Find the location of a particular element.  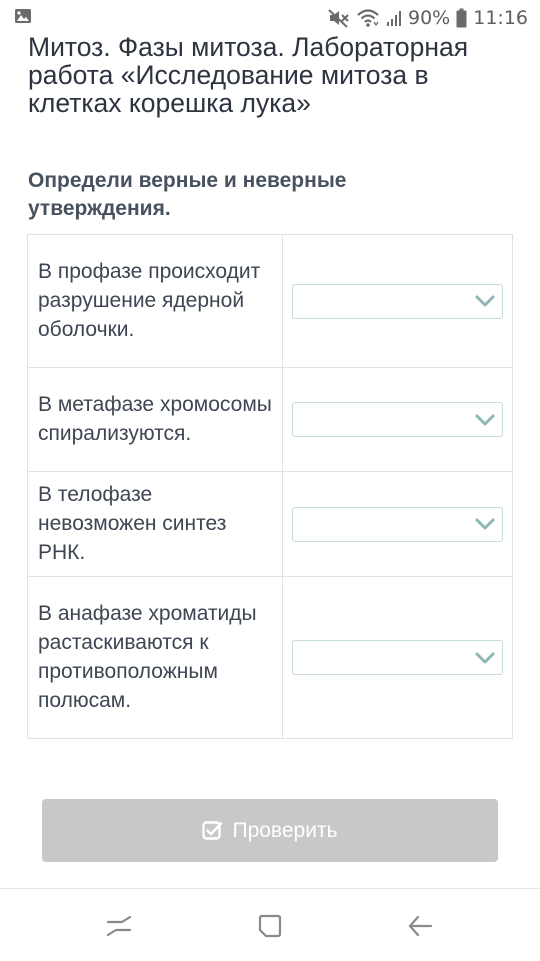

navigation-bar is located at coordinates (270, 924).